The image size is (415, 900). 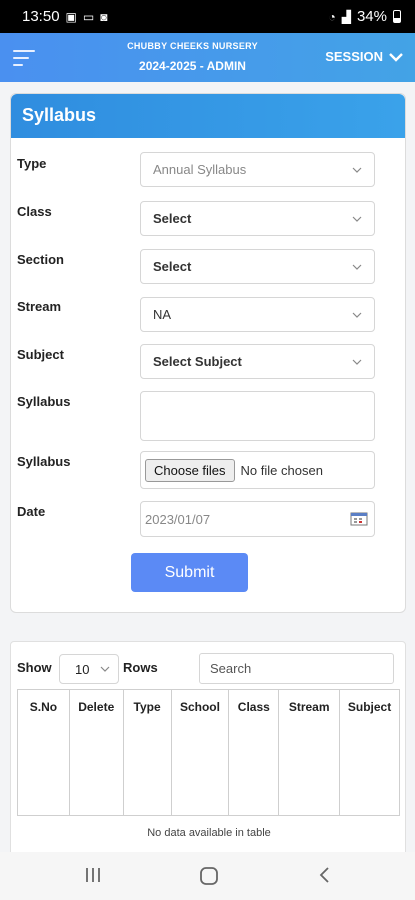 I want to click on home-icon, so click(x=209, y=876).